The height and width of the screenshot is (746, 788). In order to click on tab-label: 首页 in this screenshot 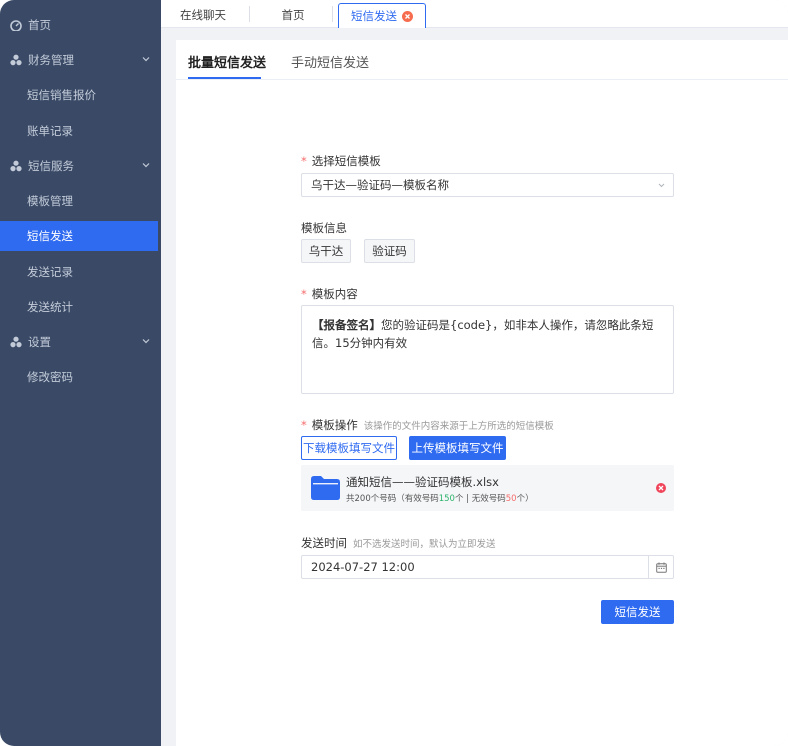, I will do `click(293, 14)`.